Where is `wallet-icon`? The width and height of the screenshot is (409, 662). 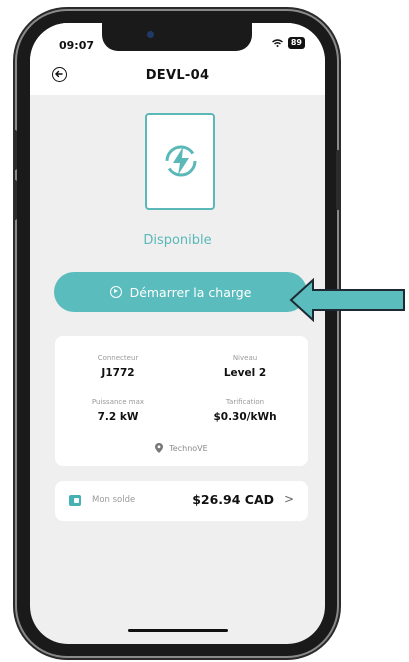
wallet-icon is located at coordinates (75, 500).